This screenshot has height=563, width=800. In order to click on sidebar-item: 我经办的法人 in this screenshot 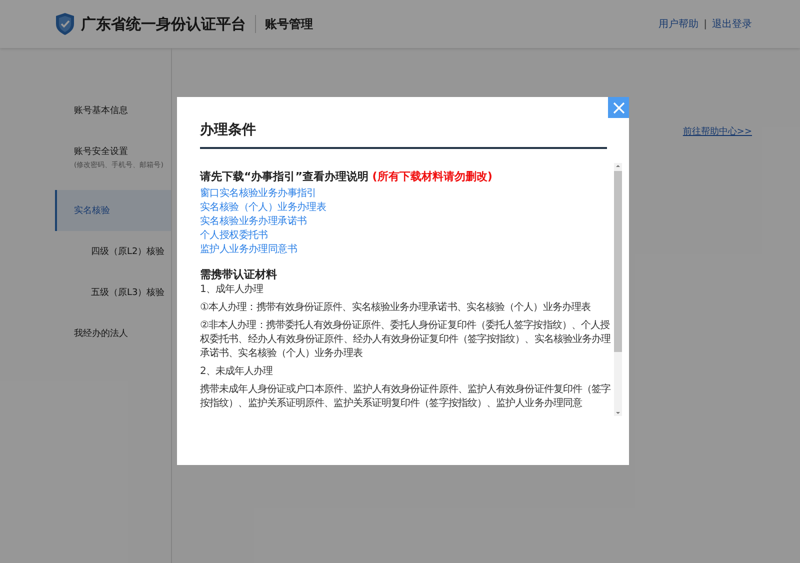, I will do `click(113, 333)`.